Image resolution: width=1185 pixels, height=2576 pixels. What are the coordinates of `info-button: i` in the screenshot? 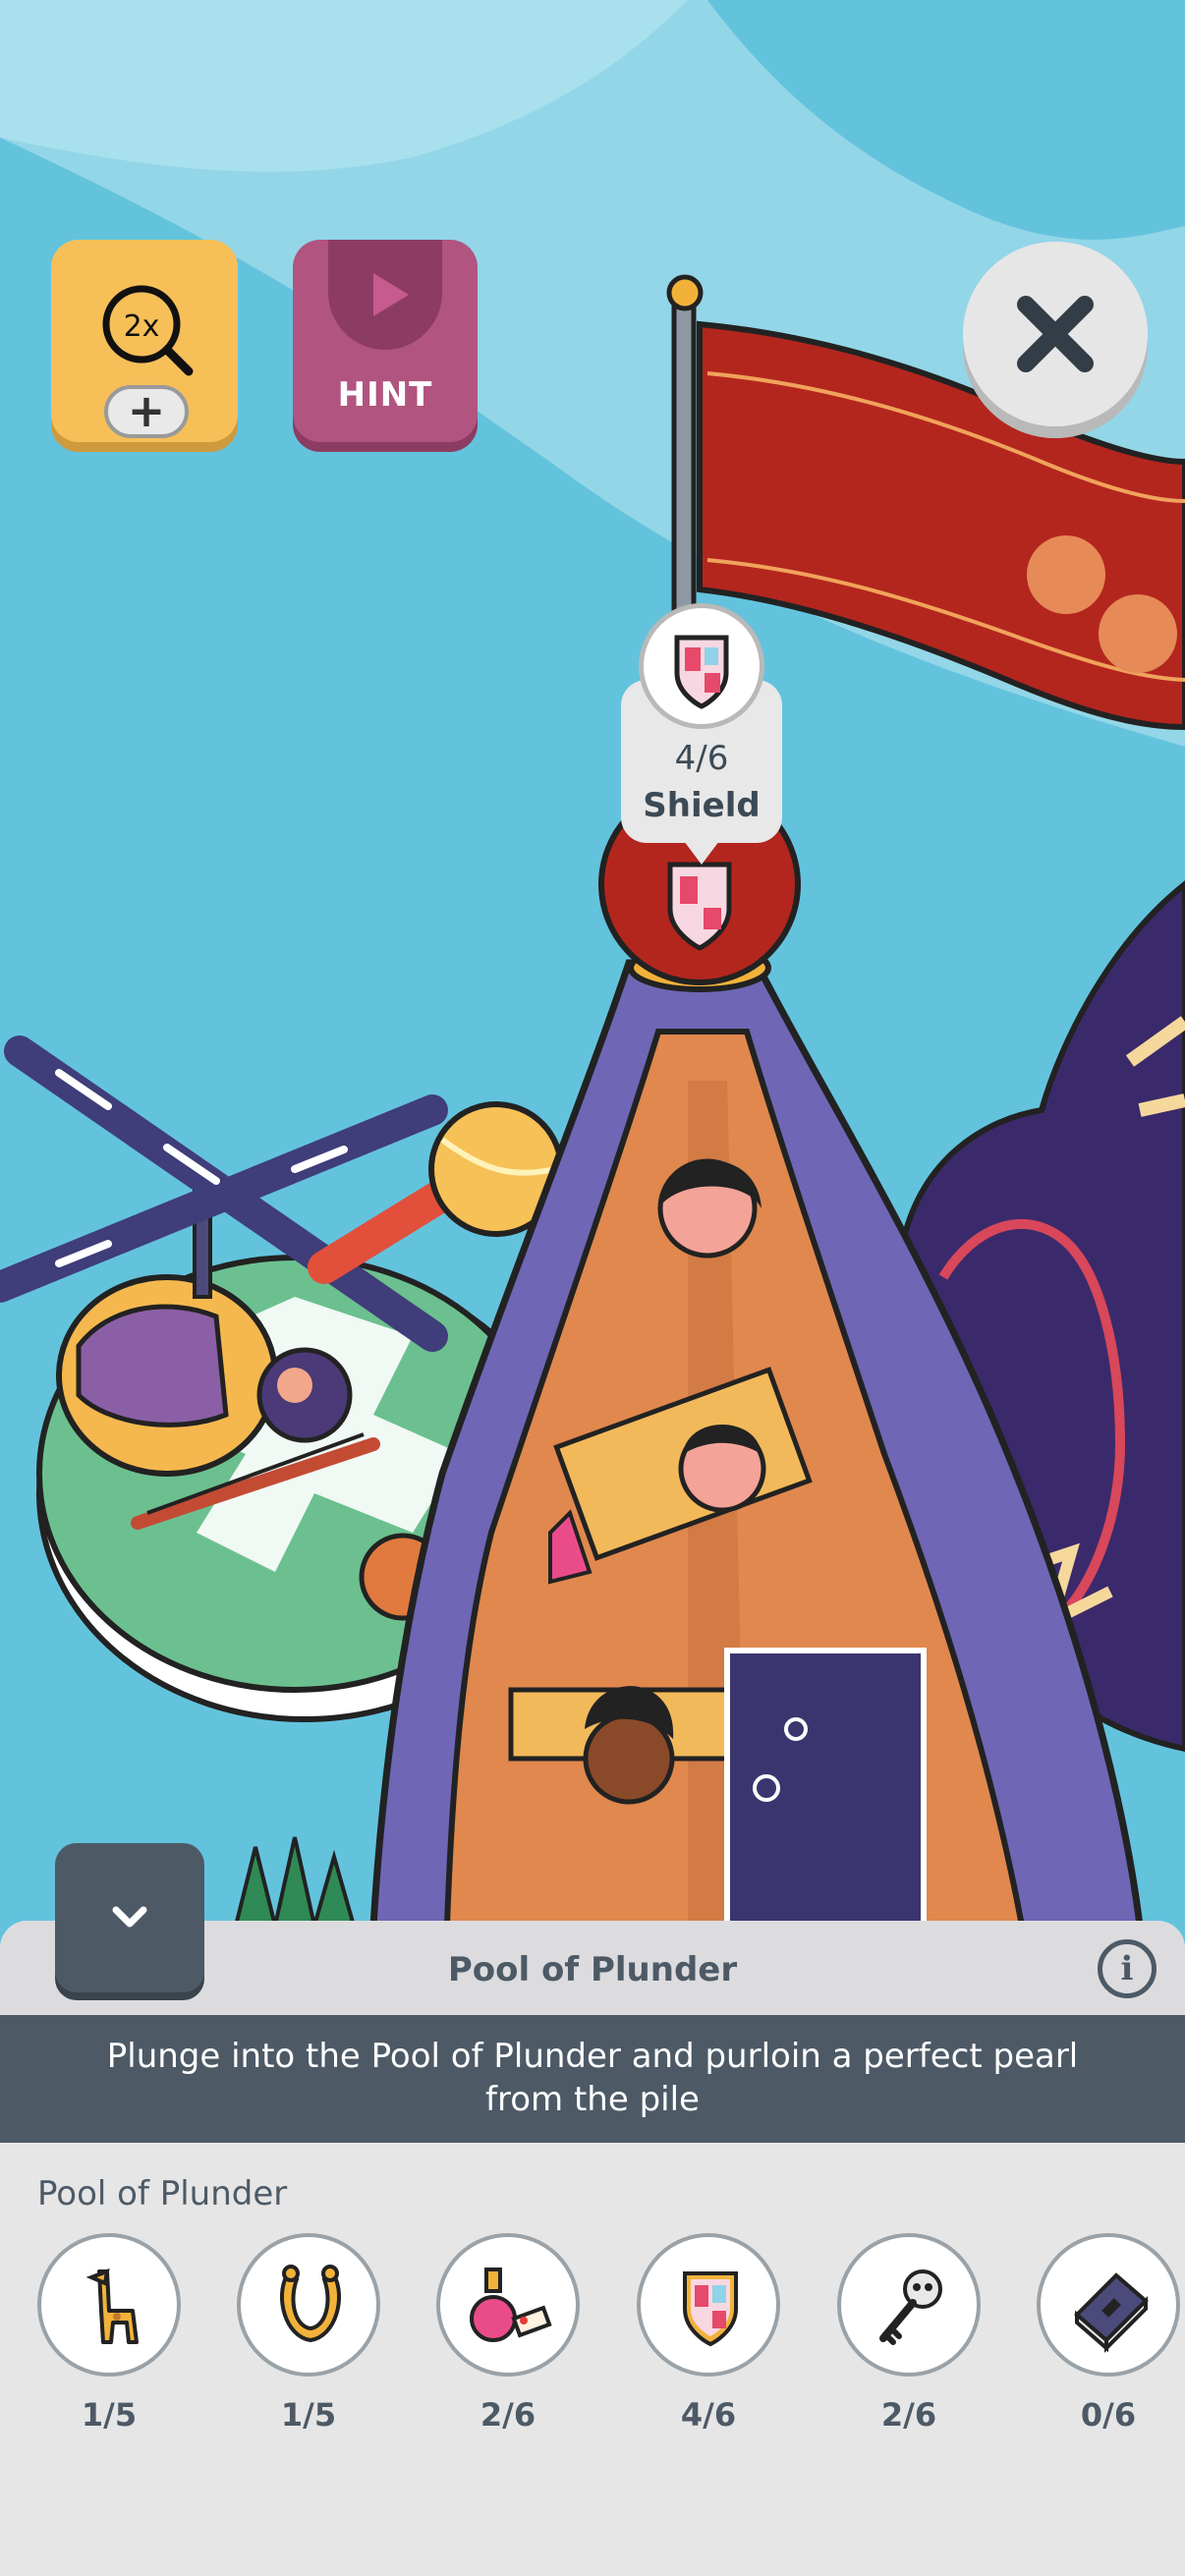 It's located at (1127, 1968).